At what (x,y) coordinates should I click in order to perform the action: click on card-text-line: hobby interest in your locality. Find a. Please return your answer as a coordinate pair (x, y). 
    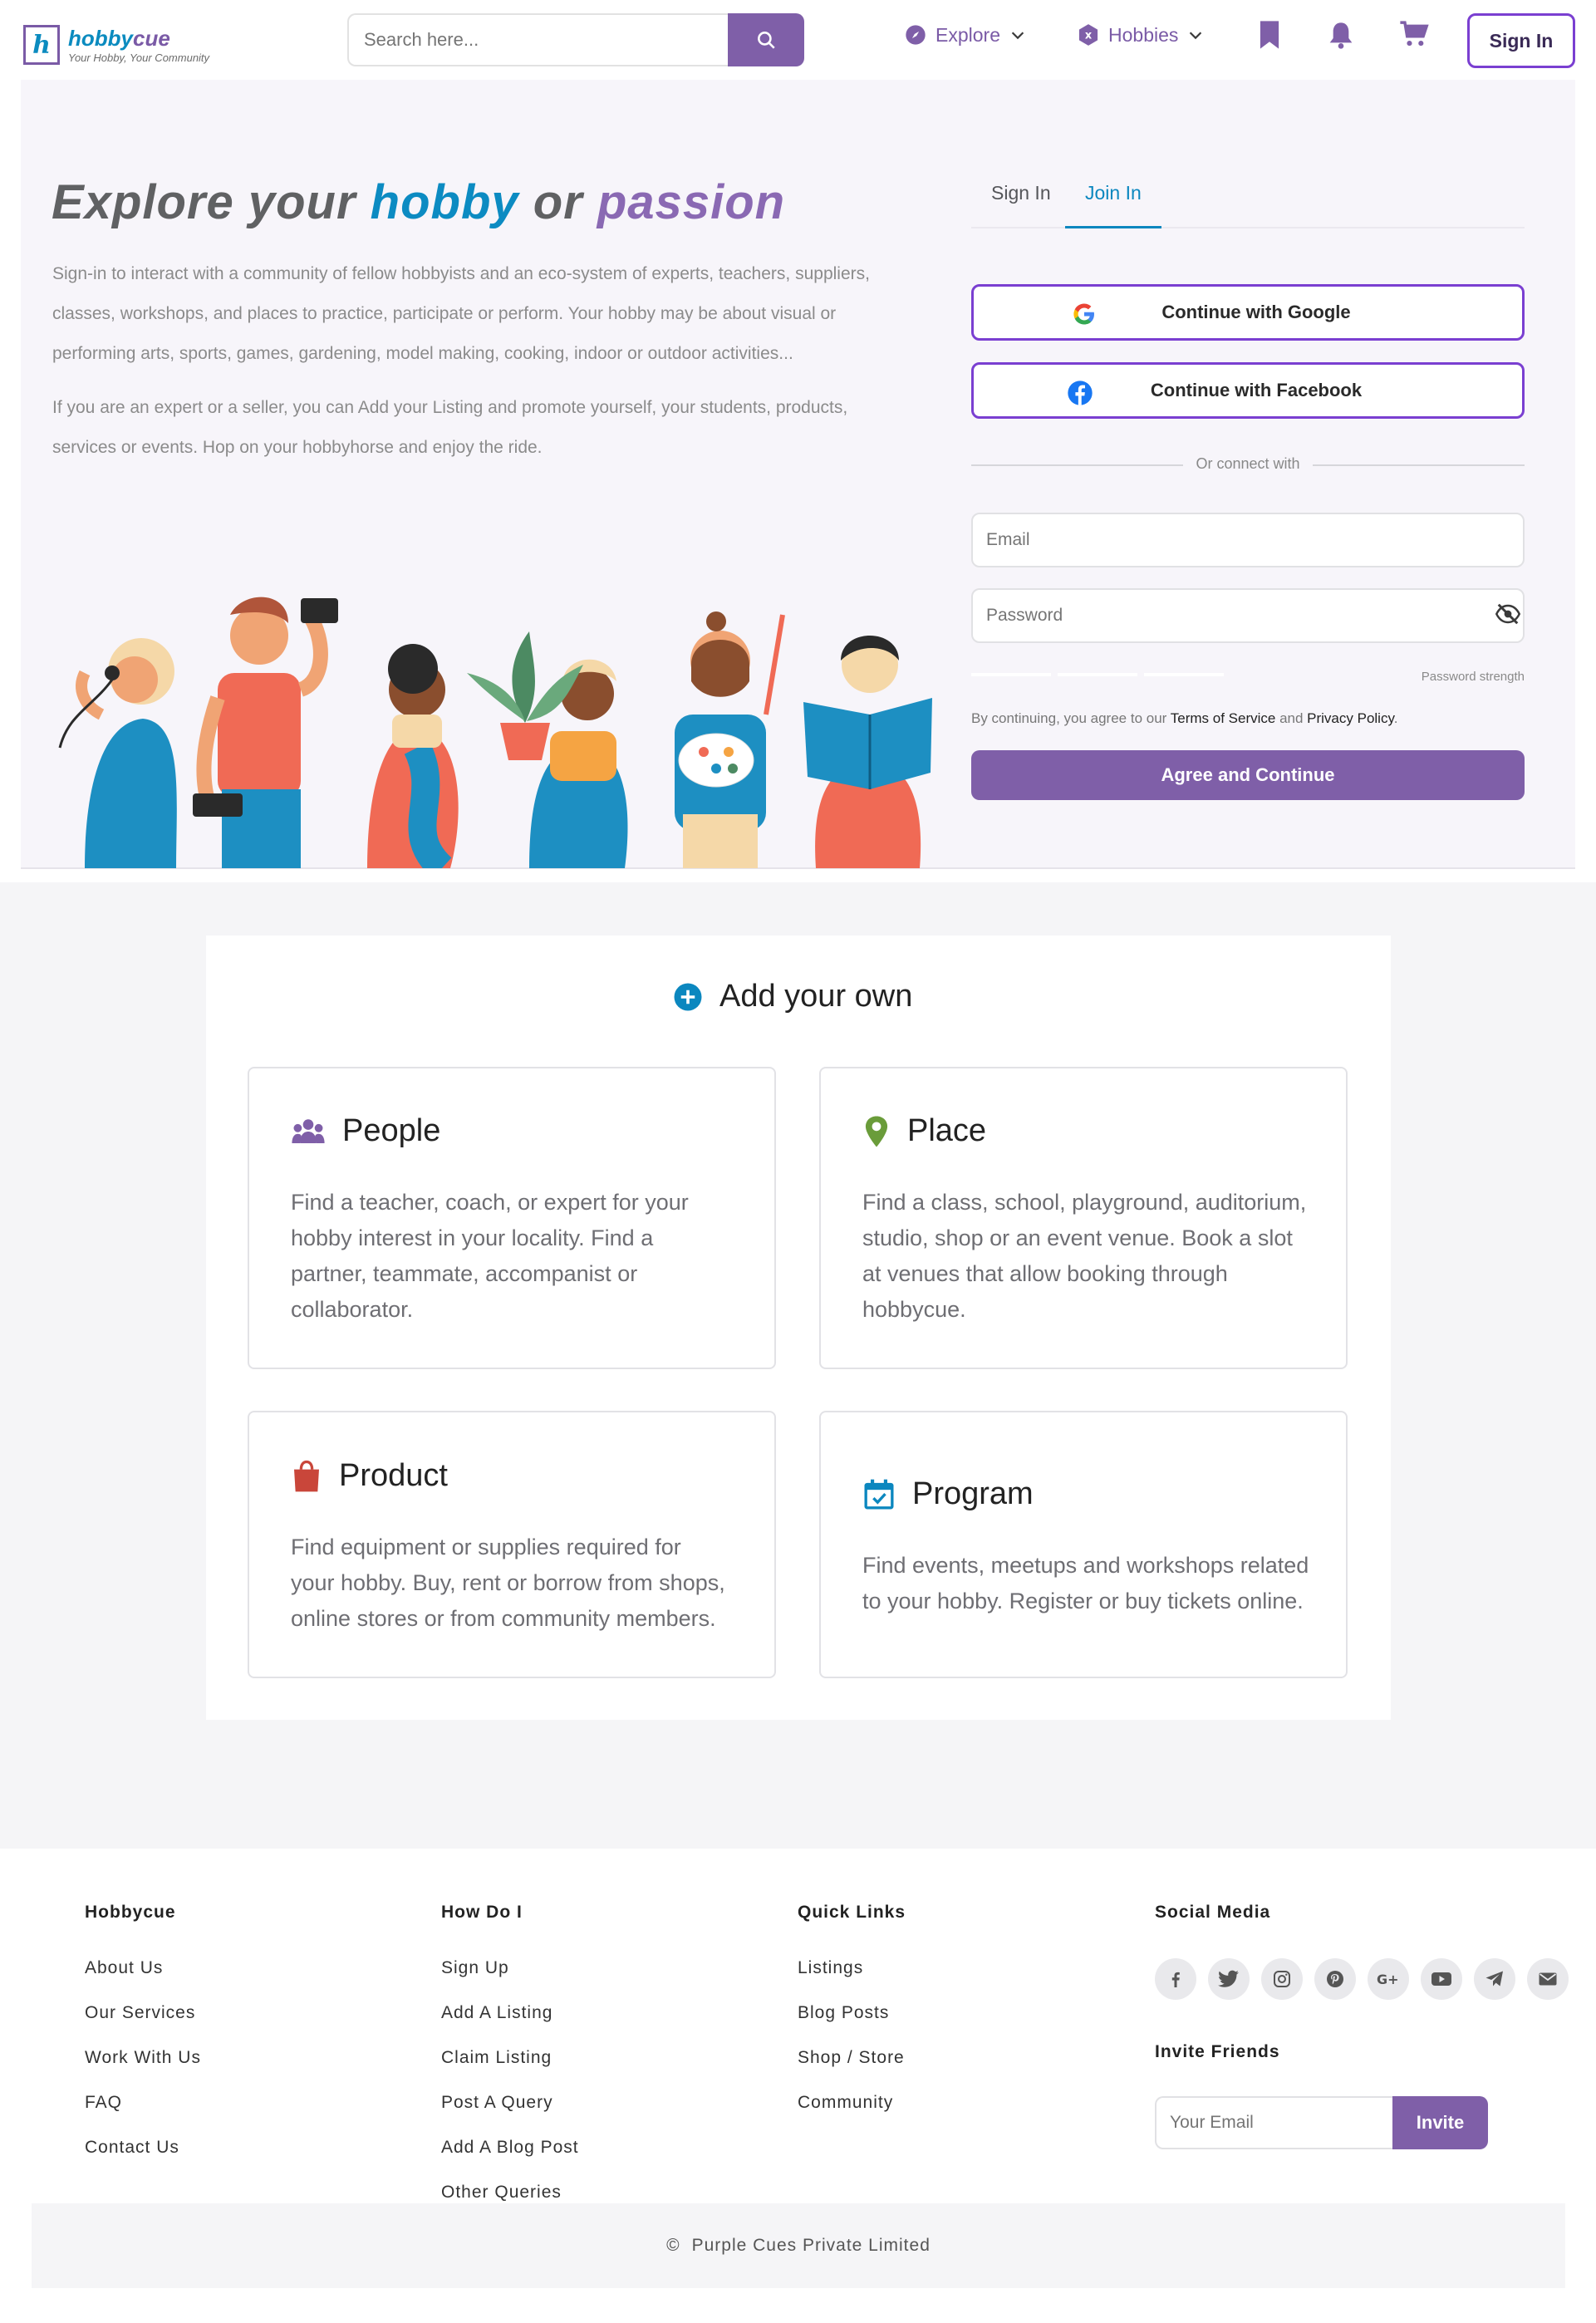
    Looking at the image, I should click on (472, 1237).